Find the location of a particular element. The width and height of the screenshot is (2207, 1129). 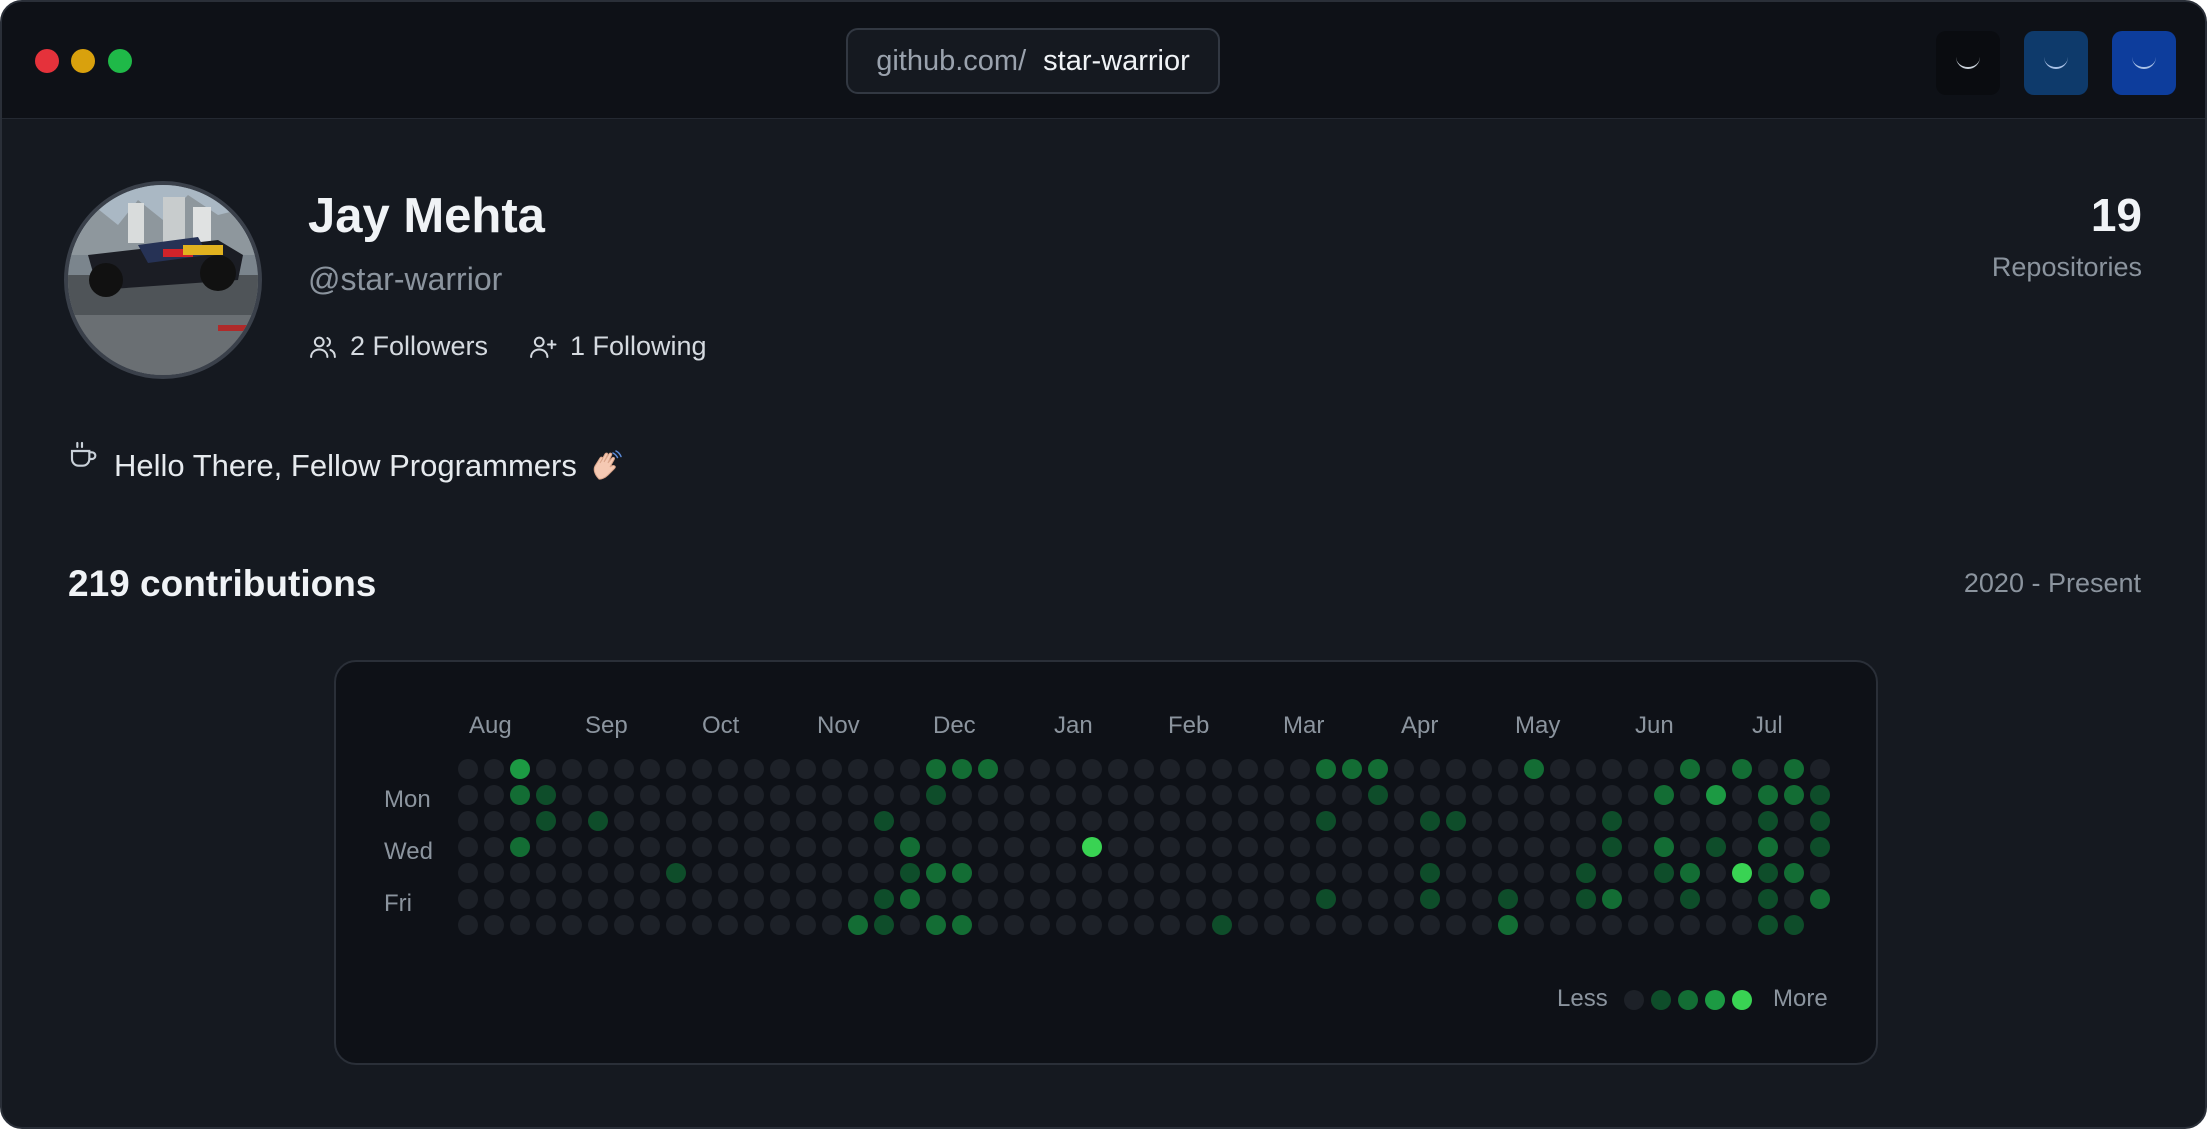

avatar is located at coordinates (163, 280).